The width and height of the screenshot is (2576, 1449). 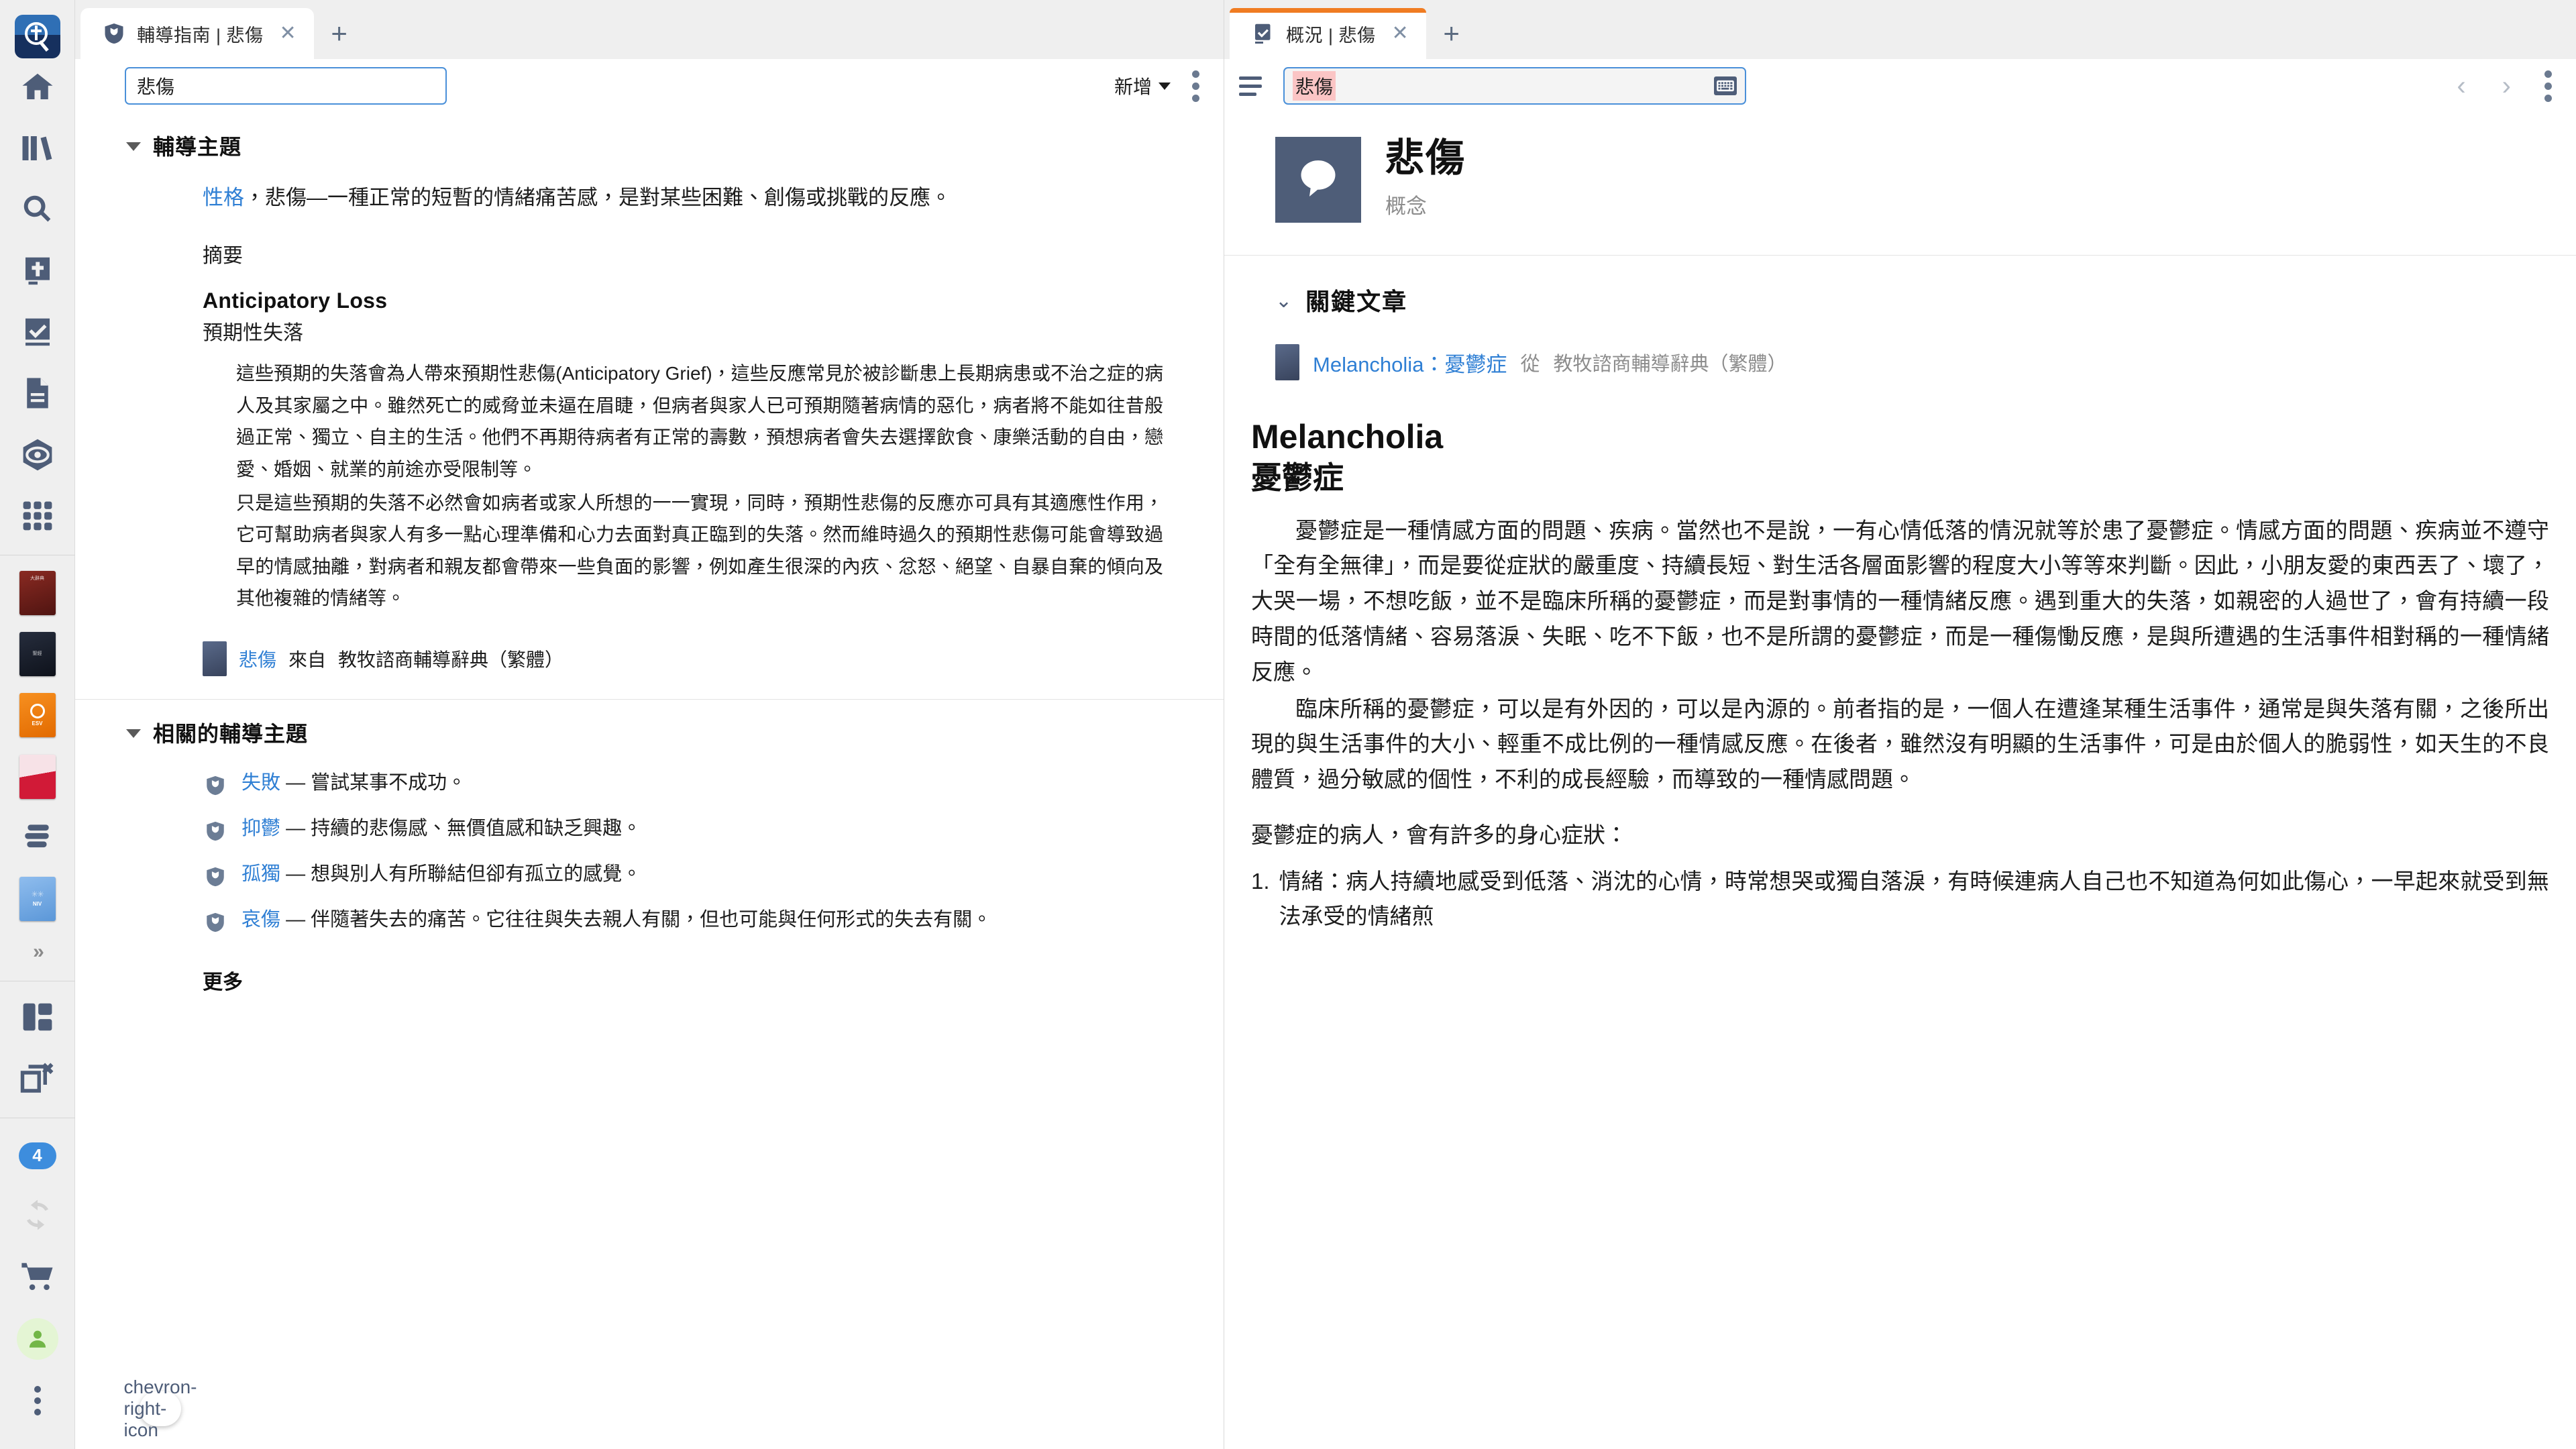 I want to click on book-thumb, so click(x=37, y=776).